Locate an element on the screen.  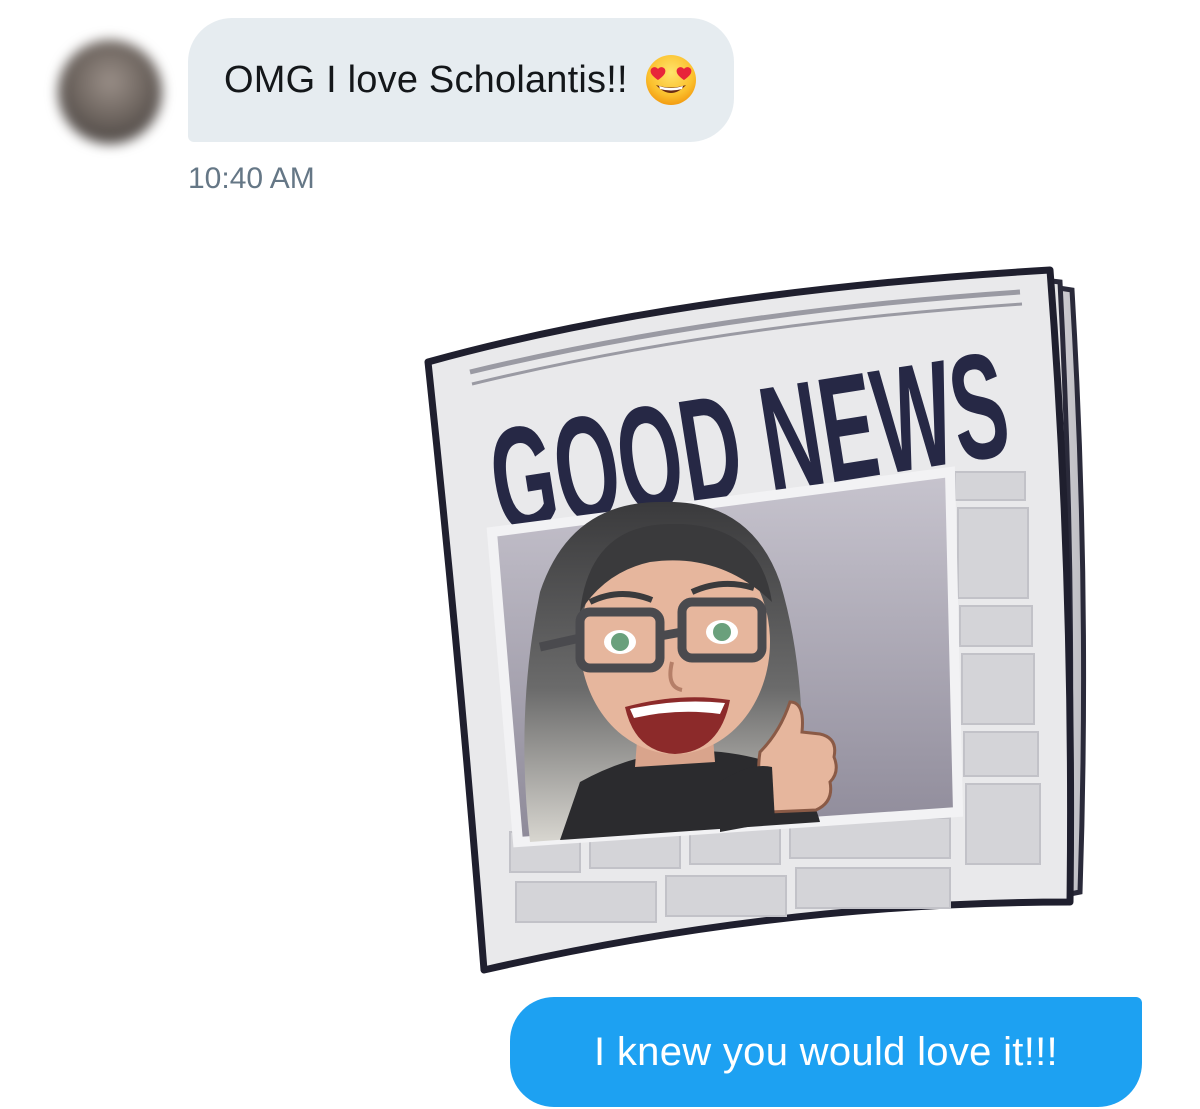
outgoing-message-bubble: I knew you would love it!!! is located at coordinates (826, 1052).